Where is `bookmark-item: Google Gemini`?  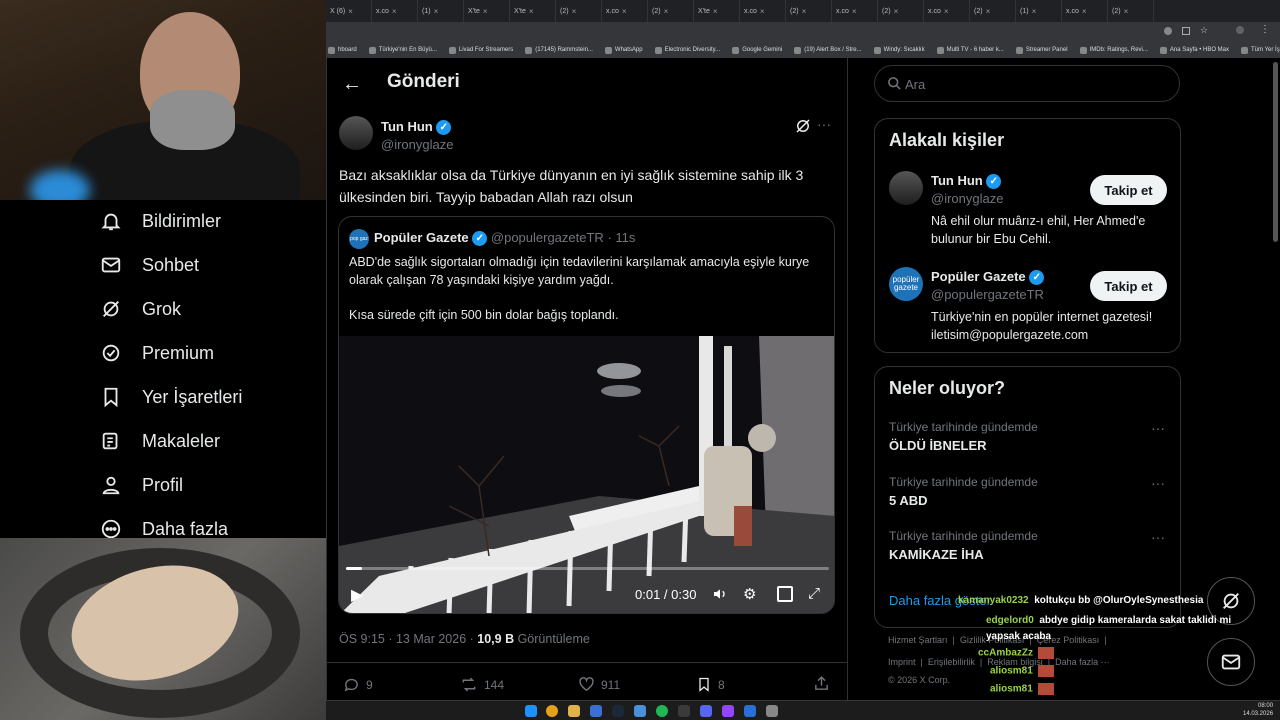
bookmark-item: Google Gemini is located at coordinates (757, 50).